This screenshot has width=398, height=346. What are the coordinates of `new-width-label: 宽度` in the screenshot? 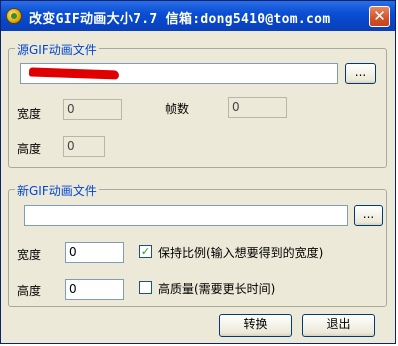 It's located at (29, 255).